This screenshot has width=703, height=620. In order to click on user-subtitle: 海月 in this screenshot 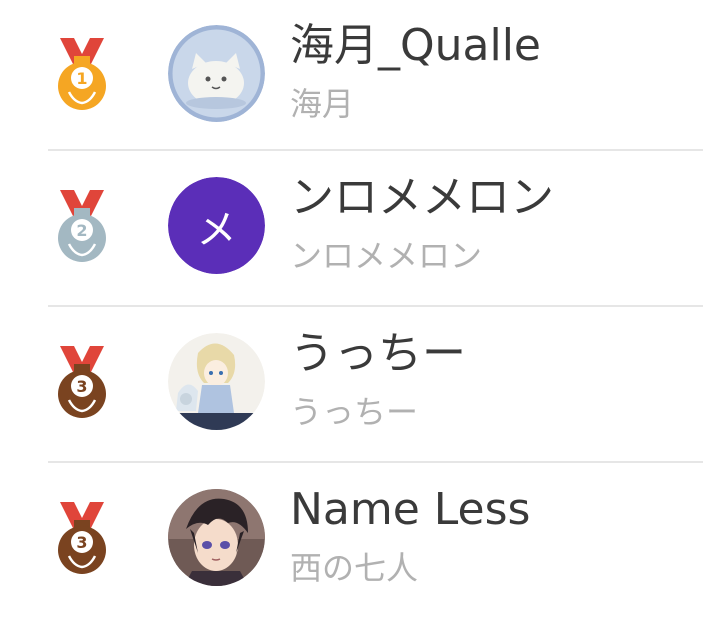, I will do `click(322, 104)`.